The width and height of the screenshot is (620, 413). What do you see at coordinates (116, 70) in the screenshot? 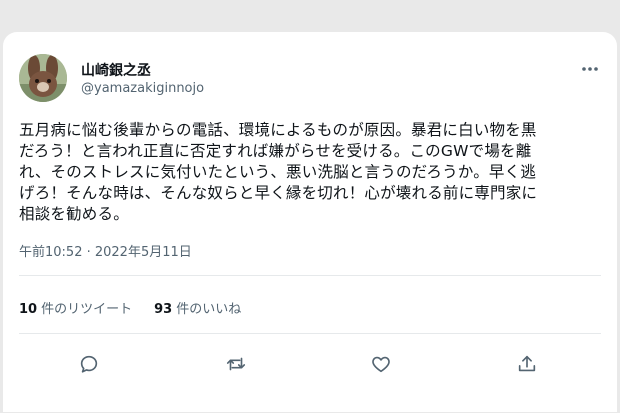
I see `user-display-name: 山崎銀之丞` at bounding box center [116, 70].